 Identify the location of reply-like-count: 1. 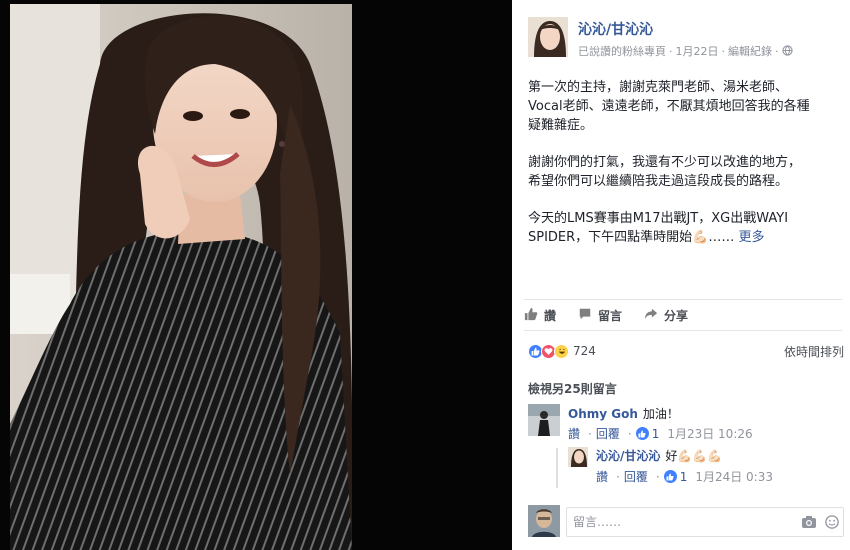
(684, 477).